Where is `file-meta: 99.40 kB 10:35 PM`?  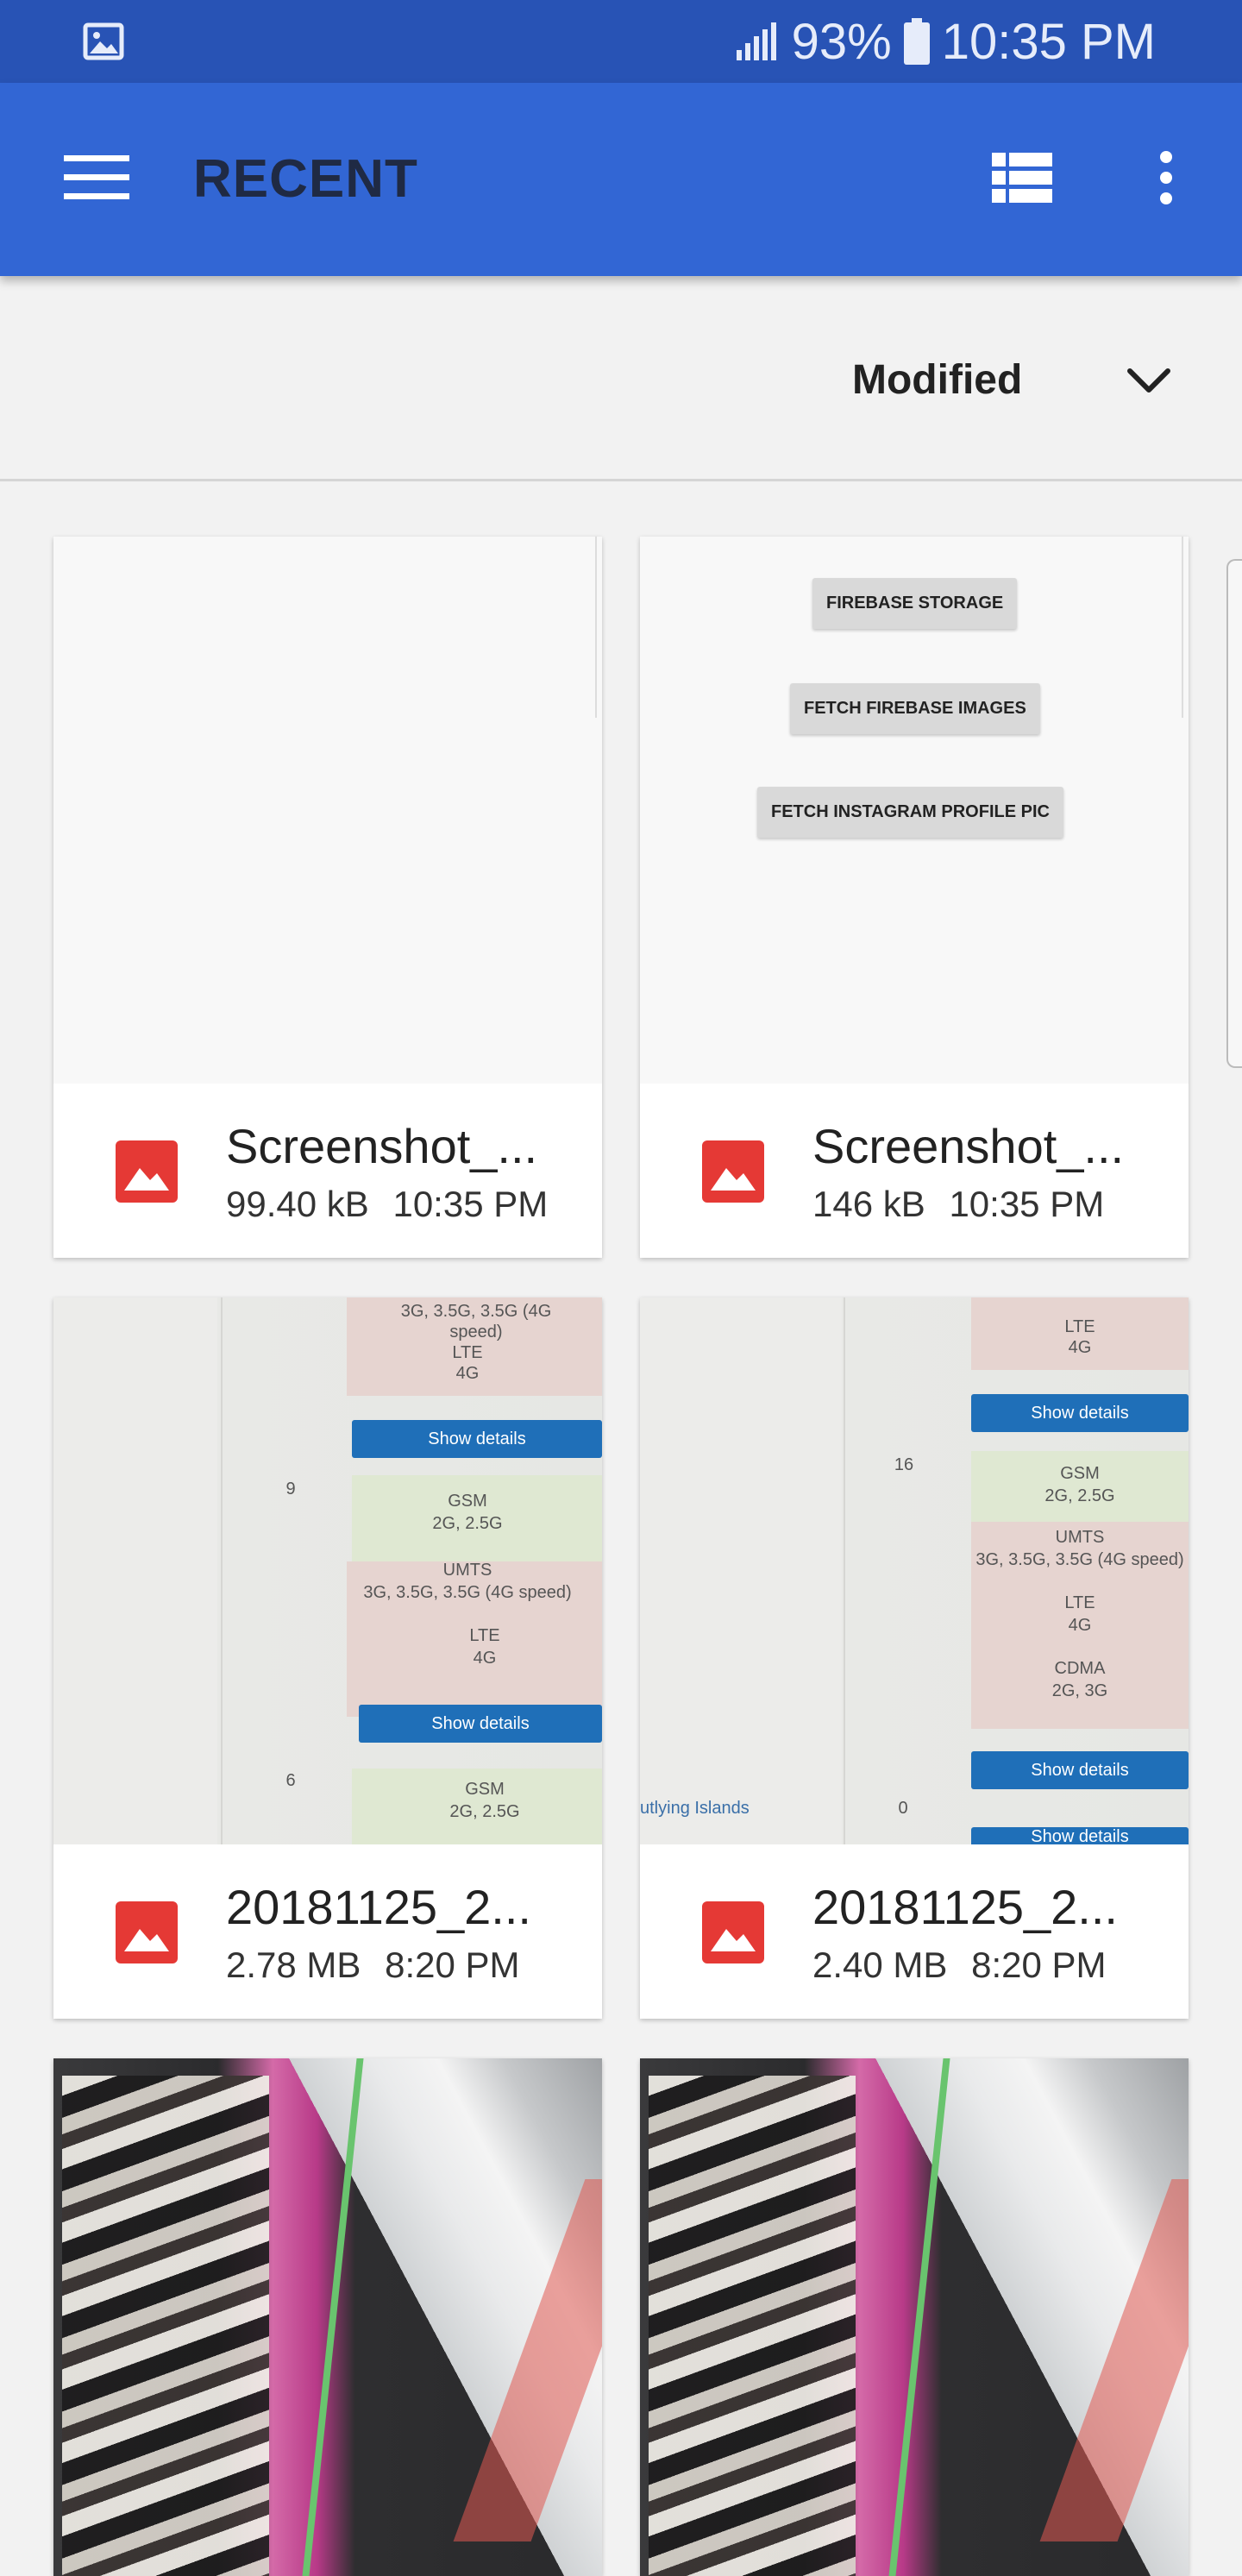
file-meta: 99.40 kB 10:35 PM is located at coordinates (387, 1204).